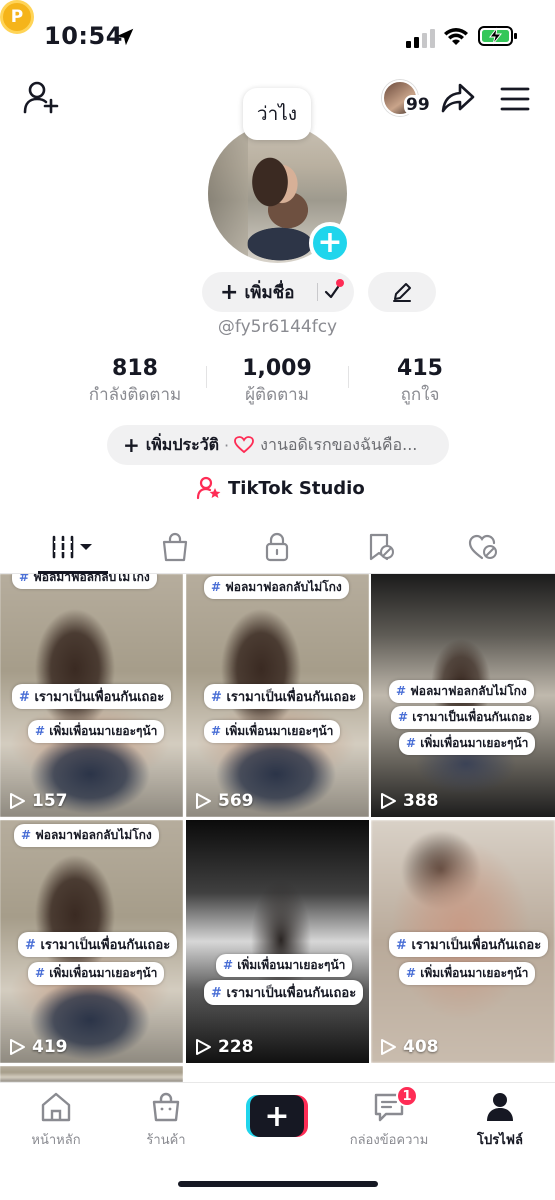  I want to click on status-note-bubble: ว่าไง, so click(277, 114).